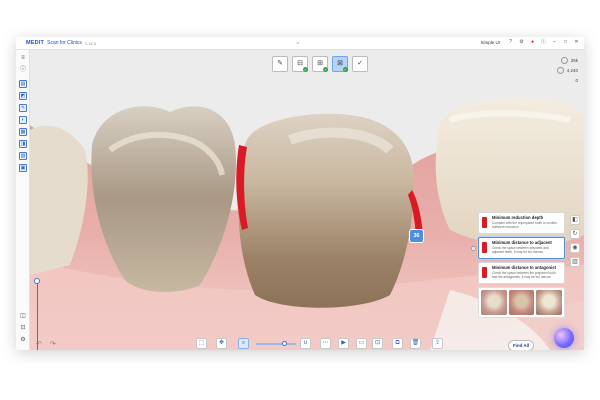  What do you see at coordinates (360, 64) in the screenshot?
I see `check-icon: ✓` at bounding box center [360, 64].